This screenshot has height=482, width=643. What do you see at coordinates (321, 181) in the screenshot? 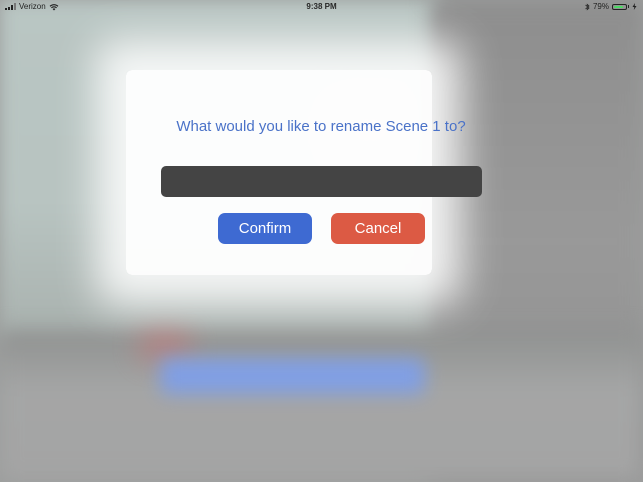
I see `scene-name-input` at bounding box center [321, 181].